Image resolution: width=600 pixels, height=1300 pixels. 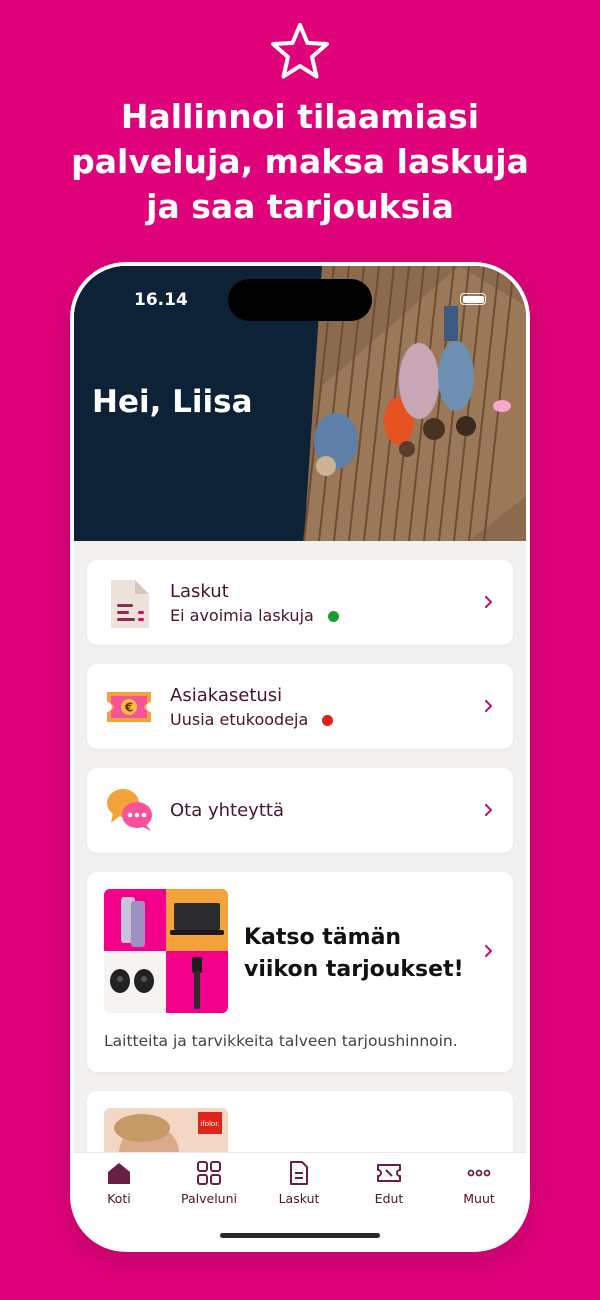 I want to click on tab-more: Muut, so click(x=479, y=1183).